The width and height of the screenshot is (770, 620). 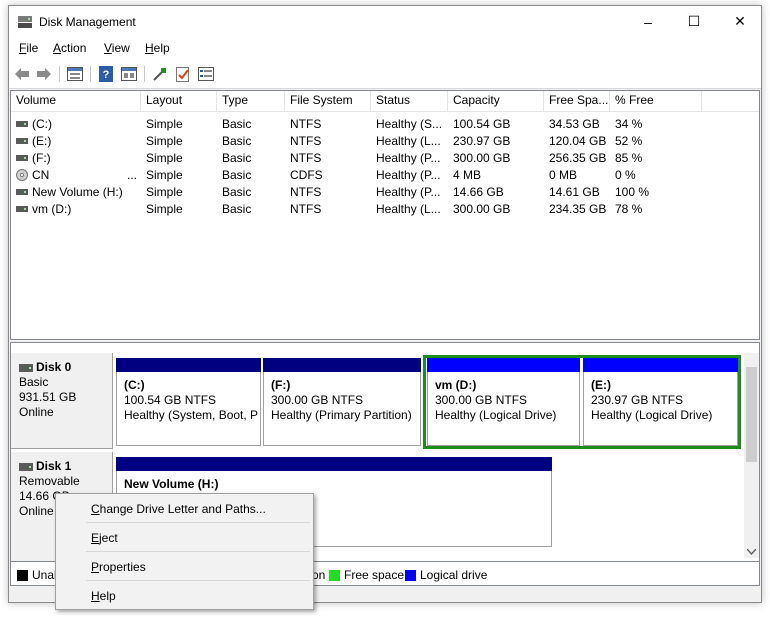 I want to click on scrollbar-thumb, so click(x=751, y=414).